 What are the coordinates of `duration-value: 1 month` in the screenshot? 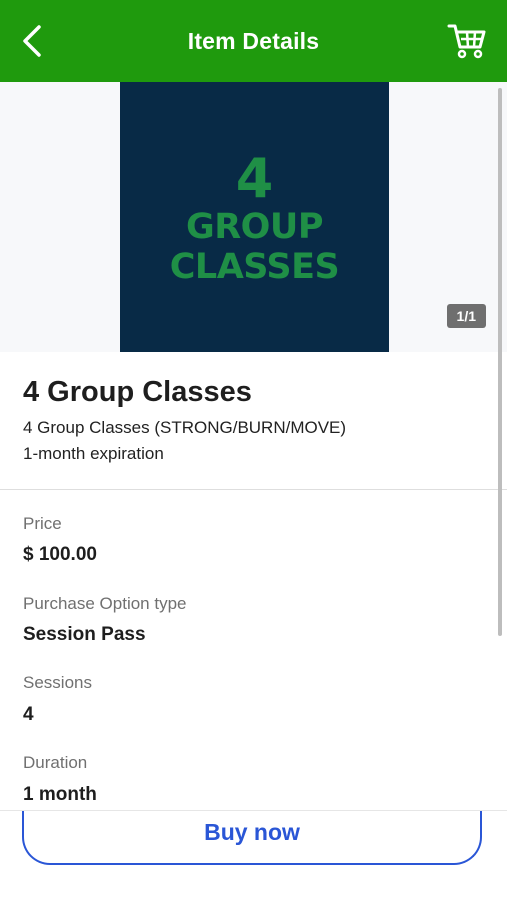 It's located at (60, 794).